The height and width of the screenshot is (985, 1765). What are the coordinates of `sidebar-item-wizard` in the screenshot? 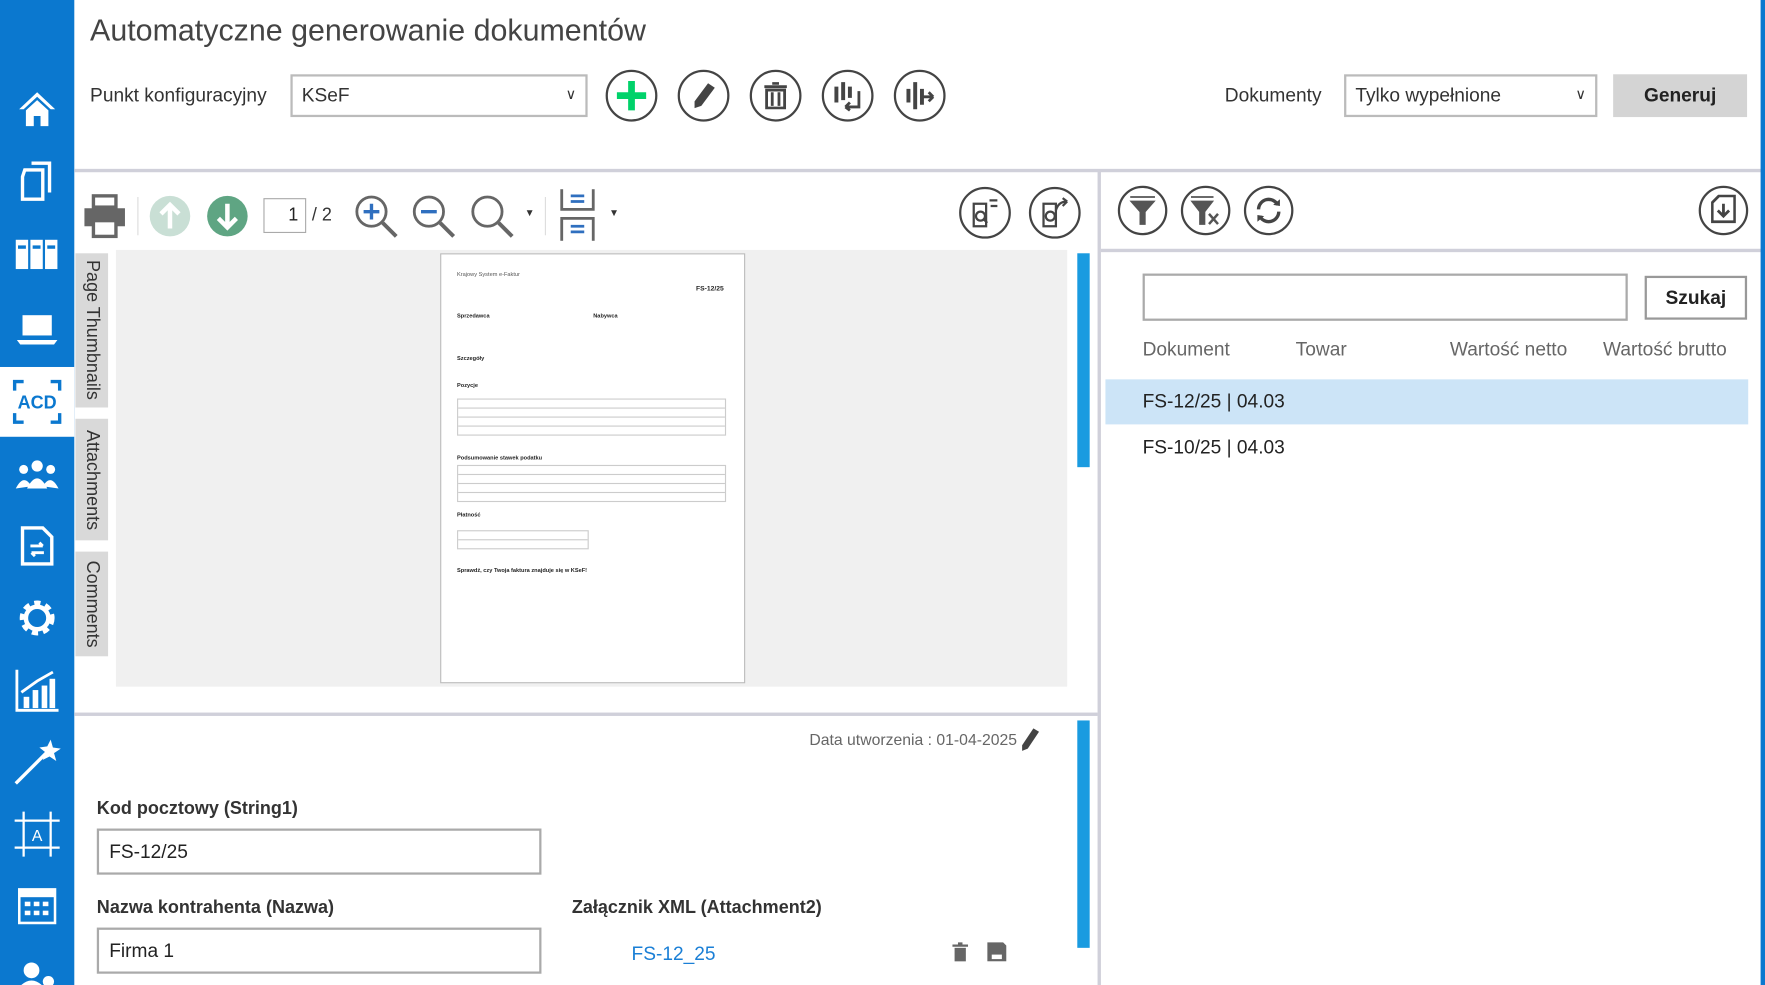 It's located at (37, 762).